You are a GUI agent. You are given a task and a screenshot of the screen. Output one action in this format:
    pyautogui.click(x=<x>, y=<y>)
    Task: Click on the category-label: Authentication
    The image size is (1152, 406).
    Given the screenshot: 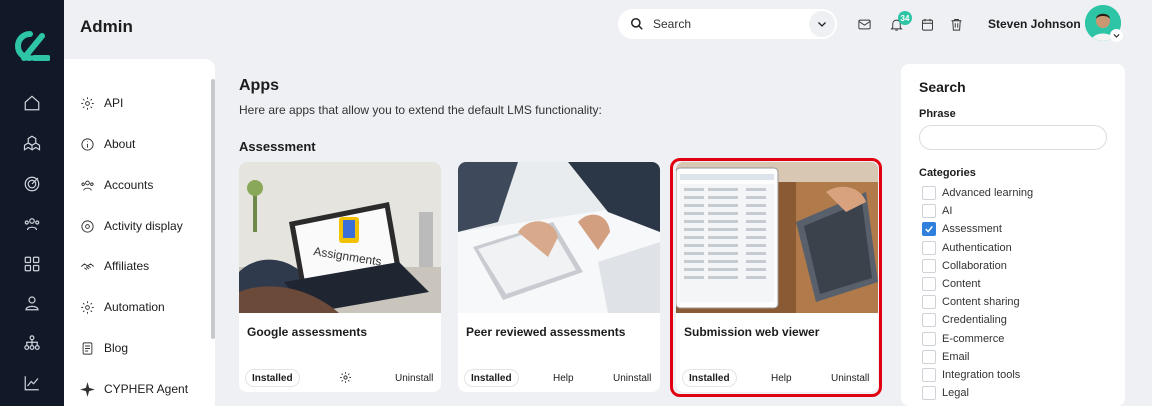 What is the action you would take?
    pyautogui.click(x=977, y=247)
    